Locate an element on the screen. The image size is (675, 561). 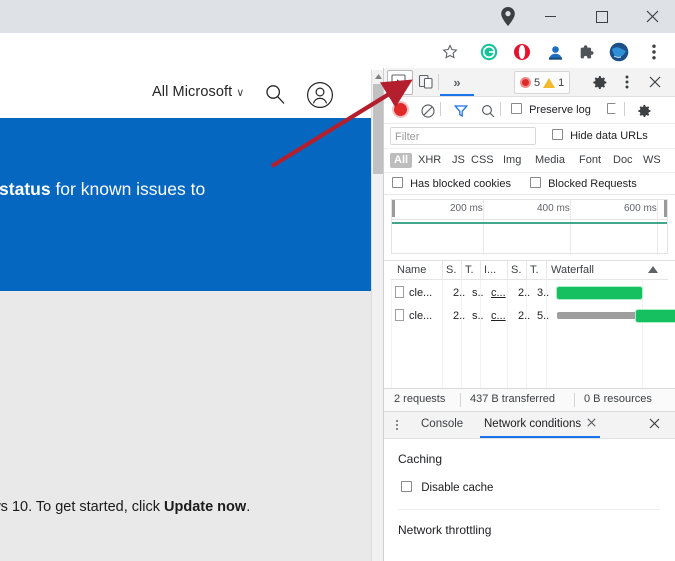
drawer-close-icon is located at coordinates (654, 425).